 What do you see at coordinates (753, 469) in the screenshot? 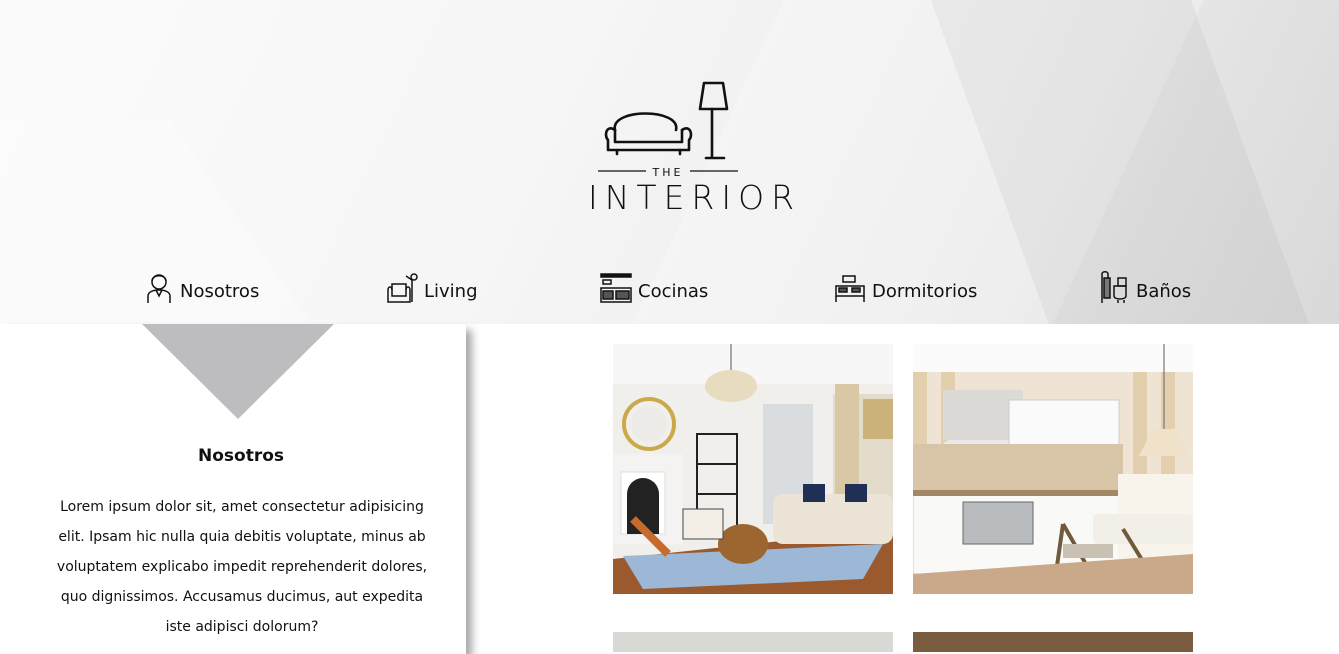
I see `living-room-photo` at bounding box center [753, 469].